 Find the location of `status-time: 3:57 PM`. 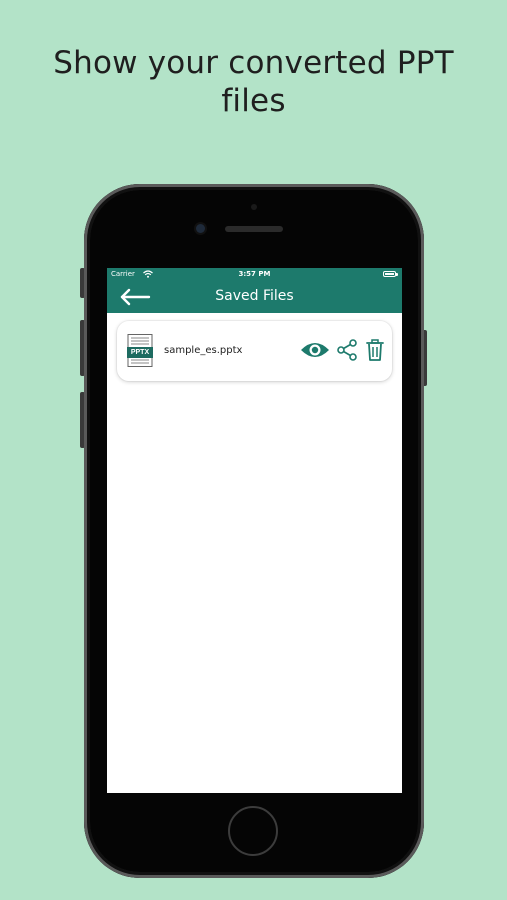

status-time: 3:57 PM is located at coordinates (254, 274).